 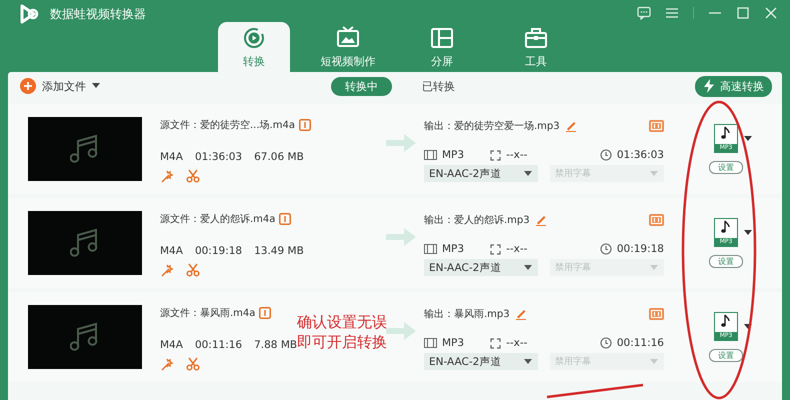 I want to click on output-duration: 00:11:16, so click(x=640, y=343).